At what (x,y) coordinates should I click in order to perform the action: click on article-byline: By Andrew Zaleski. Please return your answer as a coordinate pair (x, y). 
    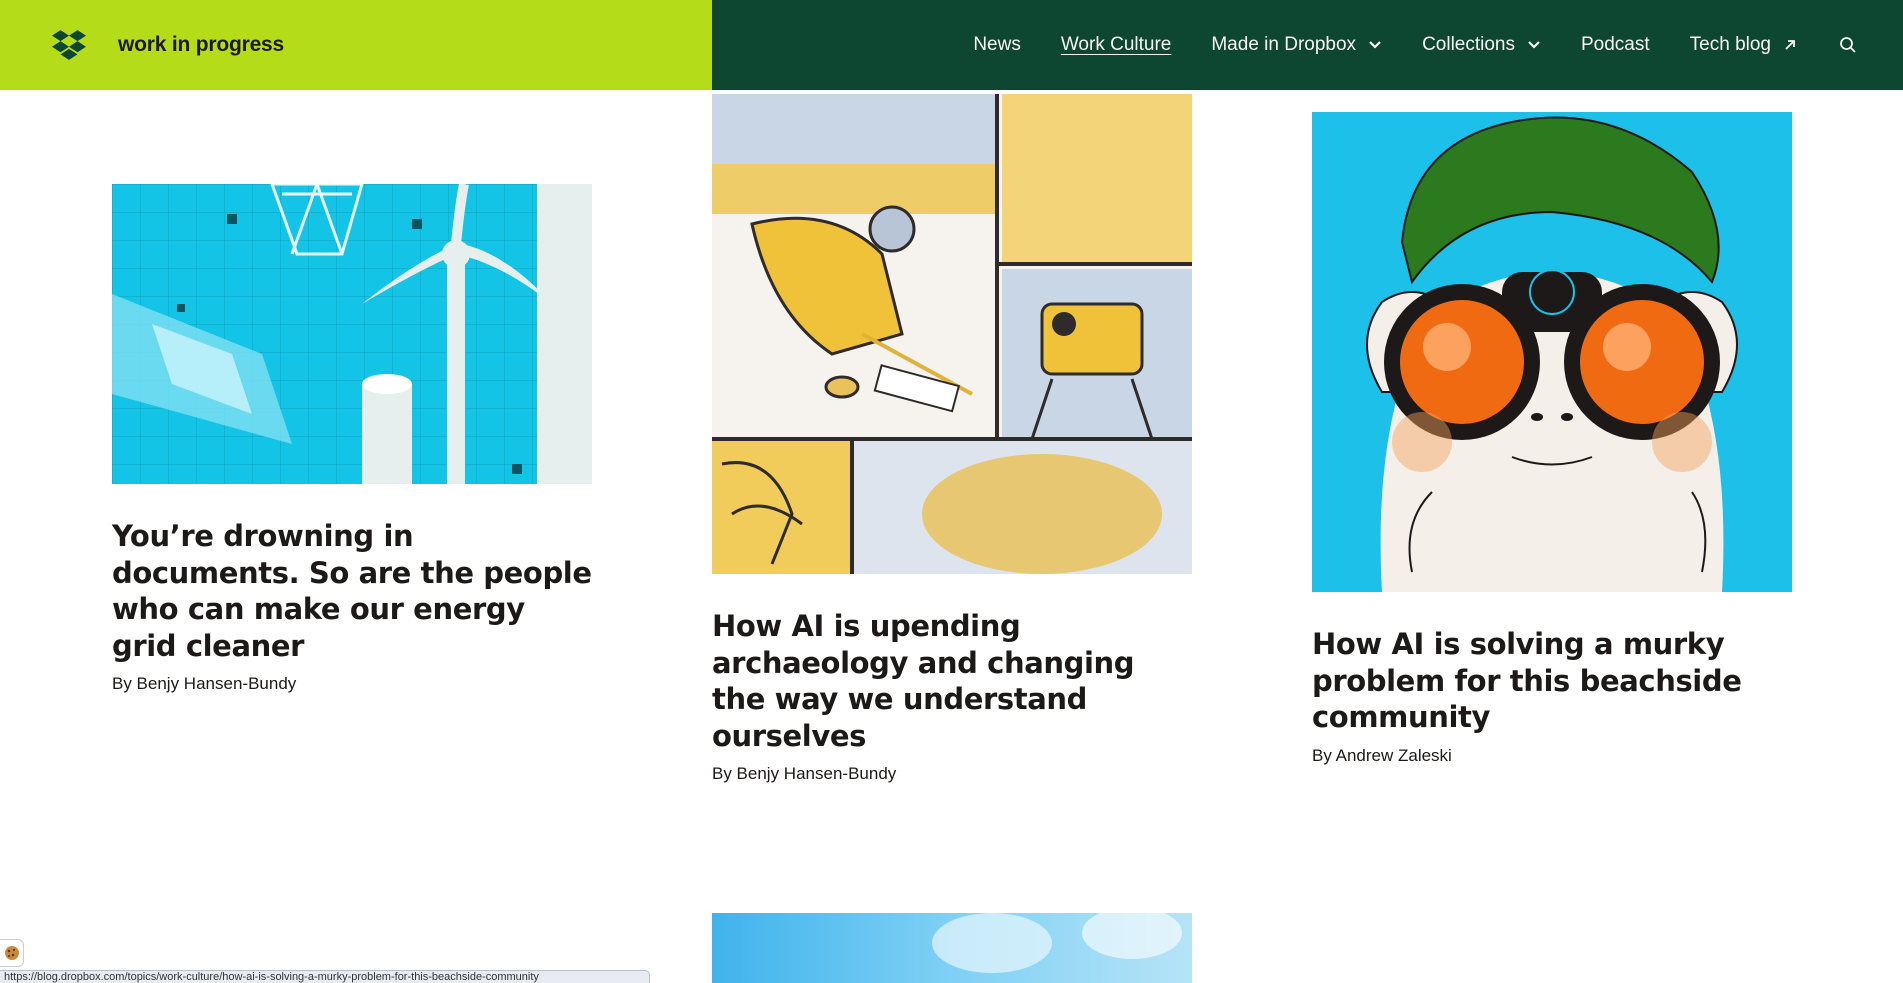
    Looking at the image, I should click on (1382, 755).